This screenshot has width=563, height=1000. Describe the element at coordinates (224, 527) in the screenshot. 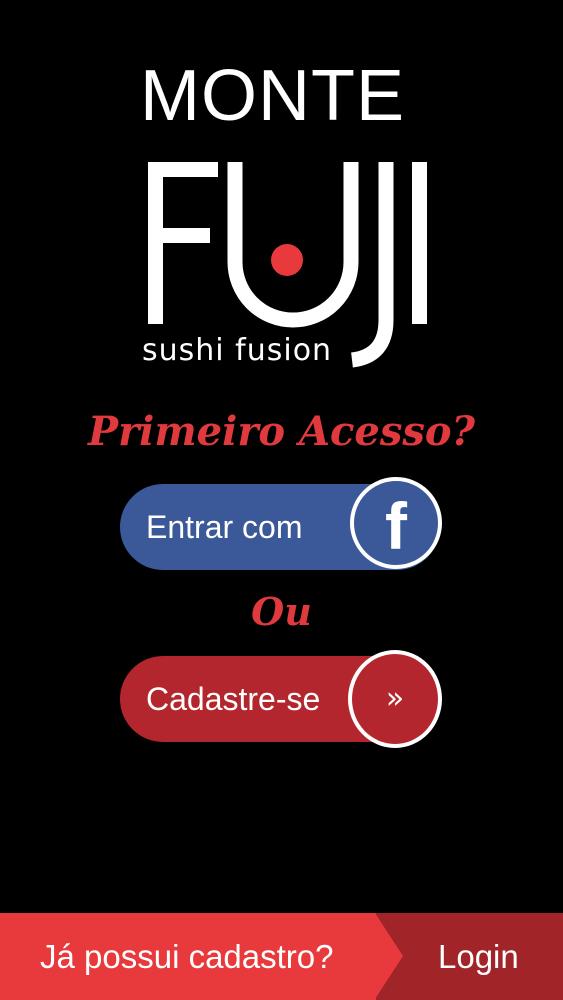

I see `facebook-button-label: Entrar com` at that location.